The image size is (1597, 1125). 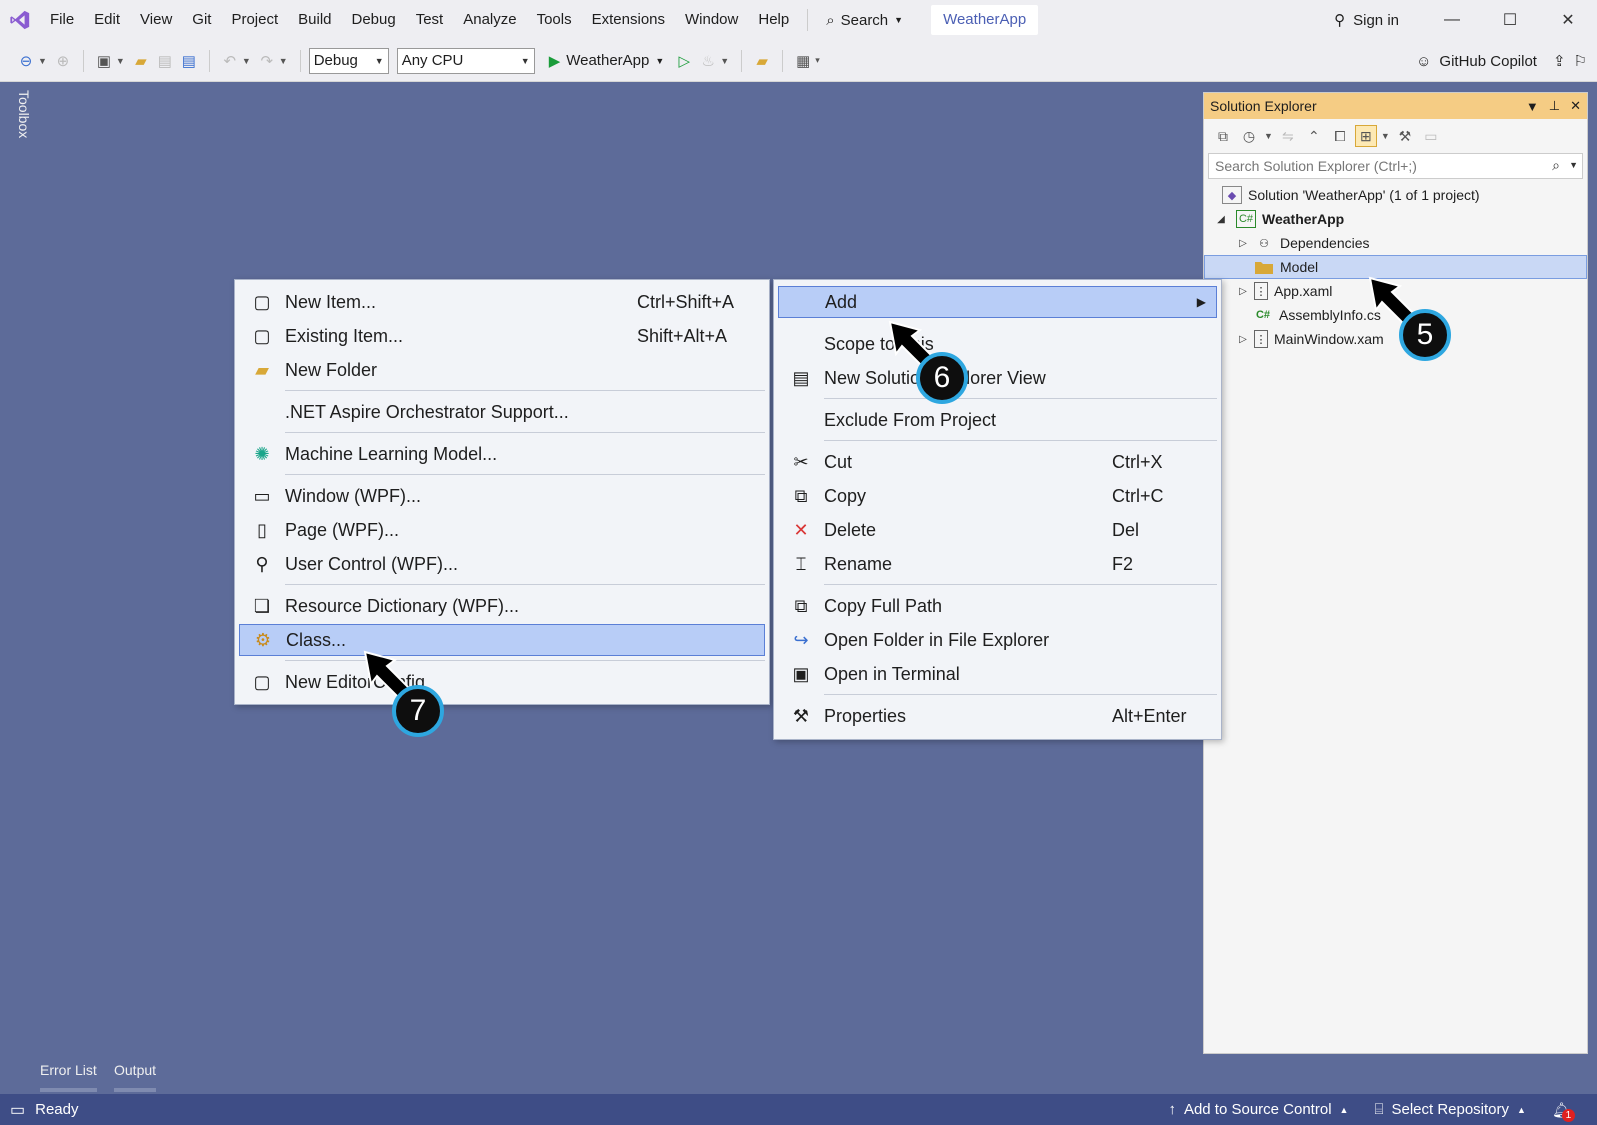 I want to click on source-control-label: Add to Source Control, so click(x=1257, y=1109).